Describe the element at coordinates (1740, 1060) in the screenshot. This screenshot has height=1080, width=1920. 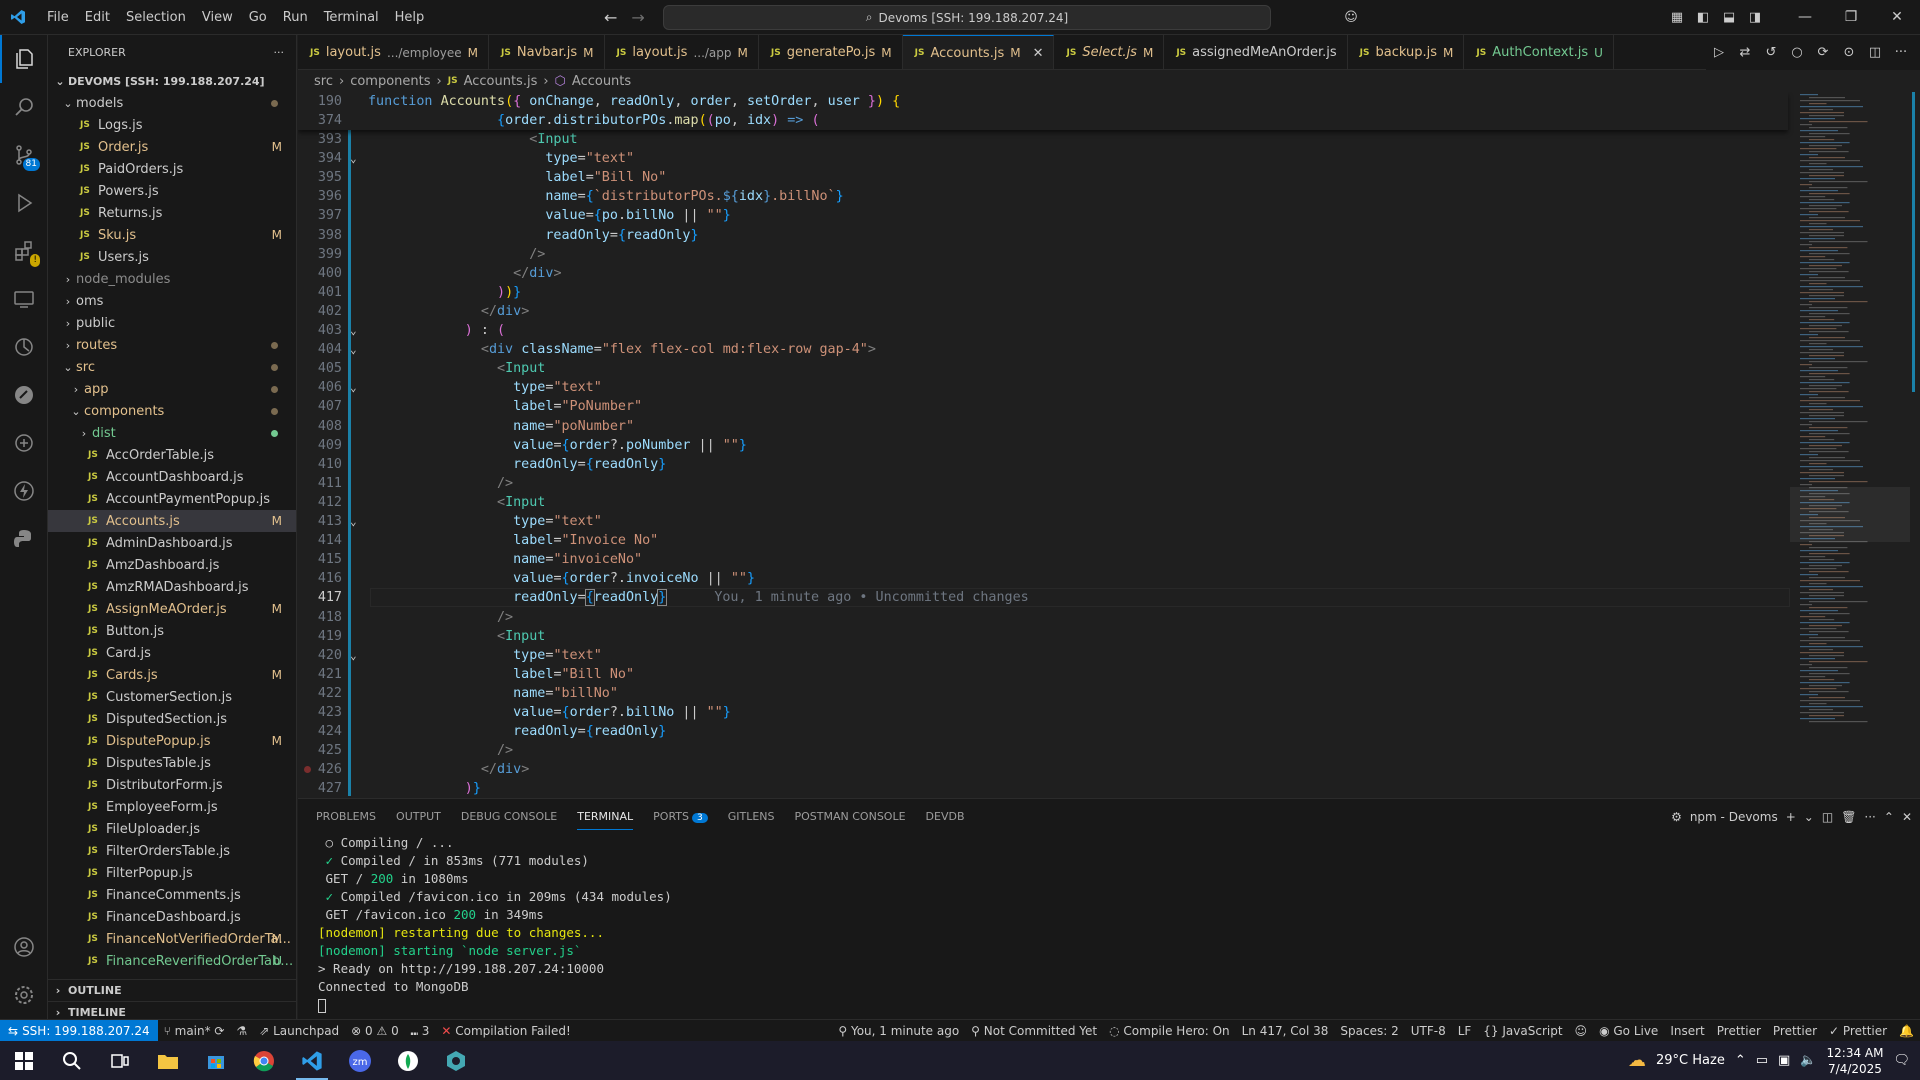
I see `show-hidden-icons: ⌃` at that location.